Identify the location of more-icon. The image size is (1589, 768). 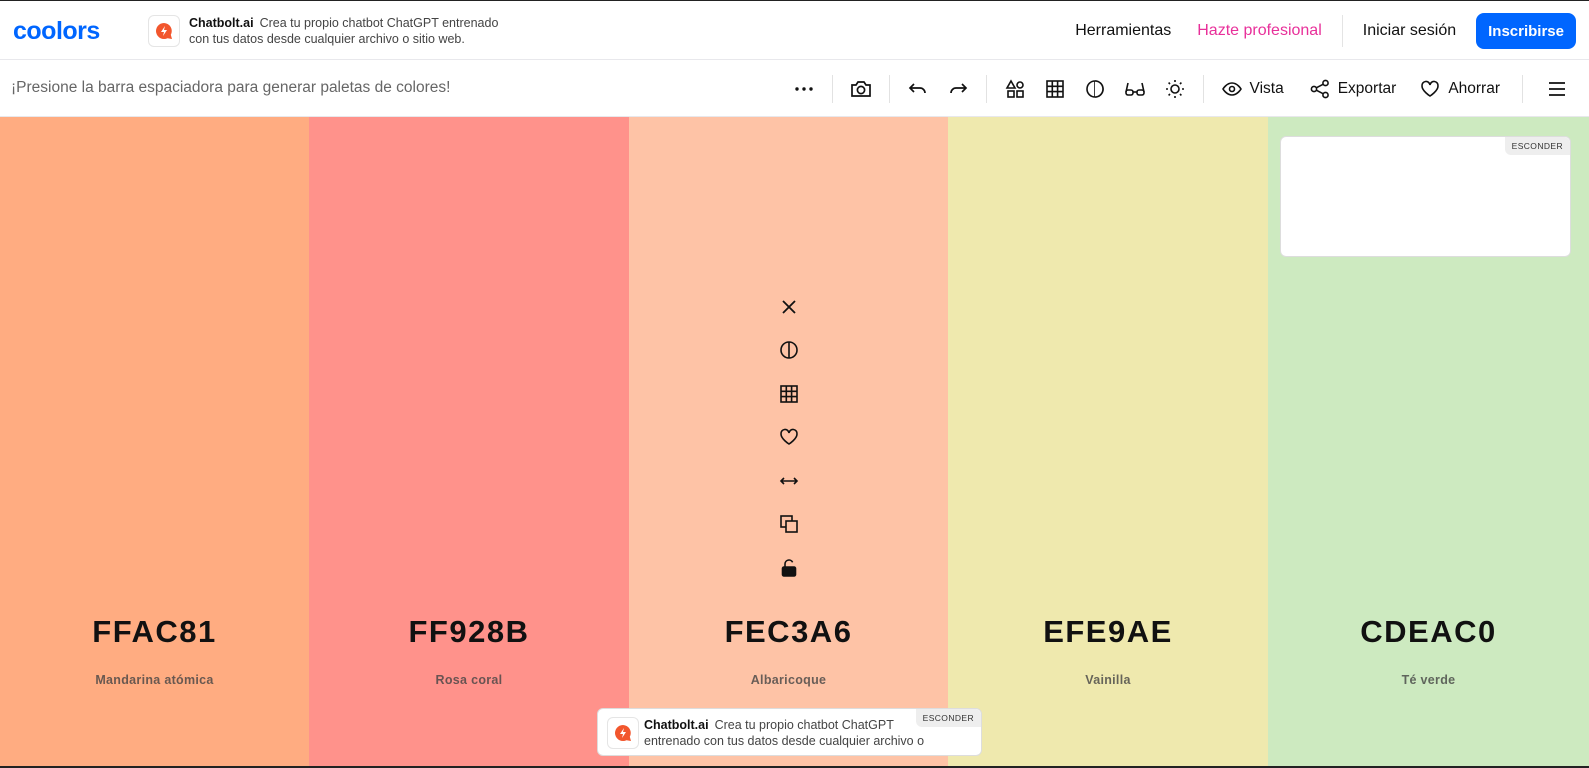
(804, 89).